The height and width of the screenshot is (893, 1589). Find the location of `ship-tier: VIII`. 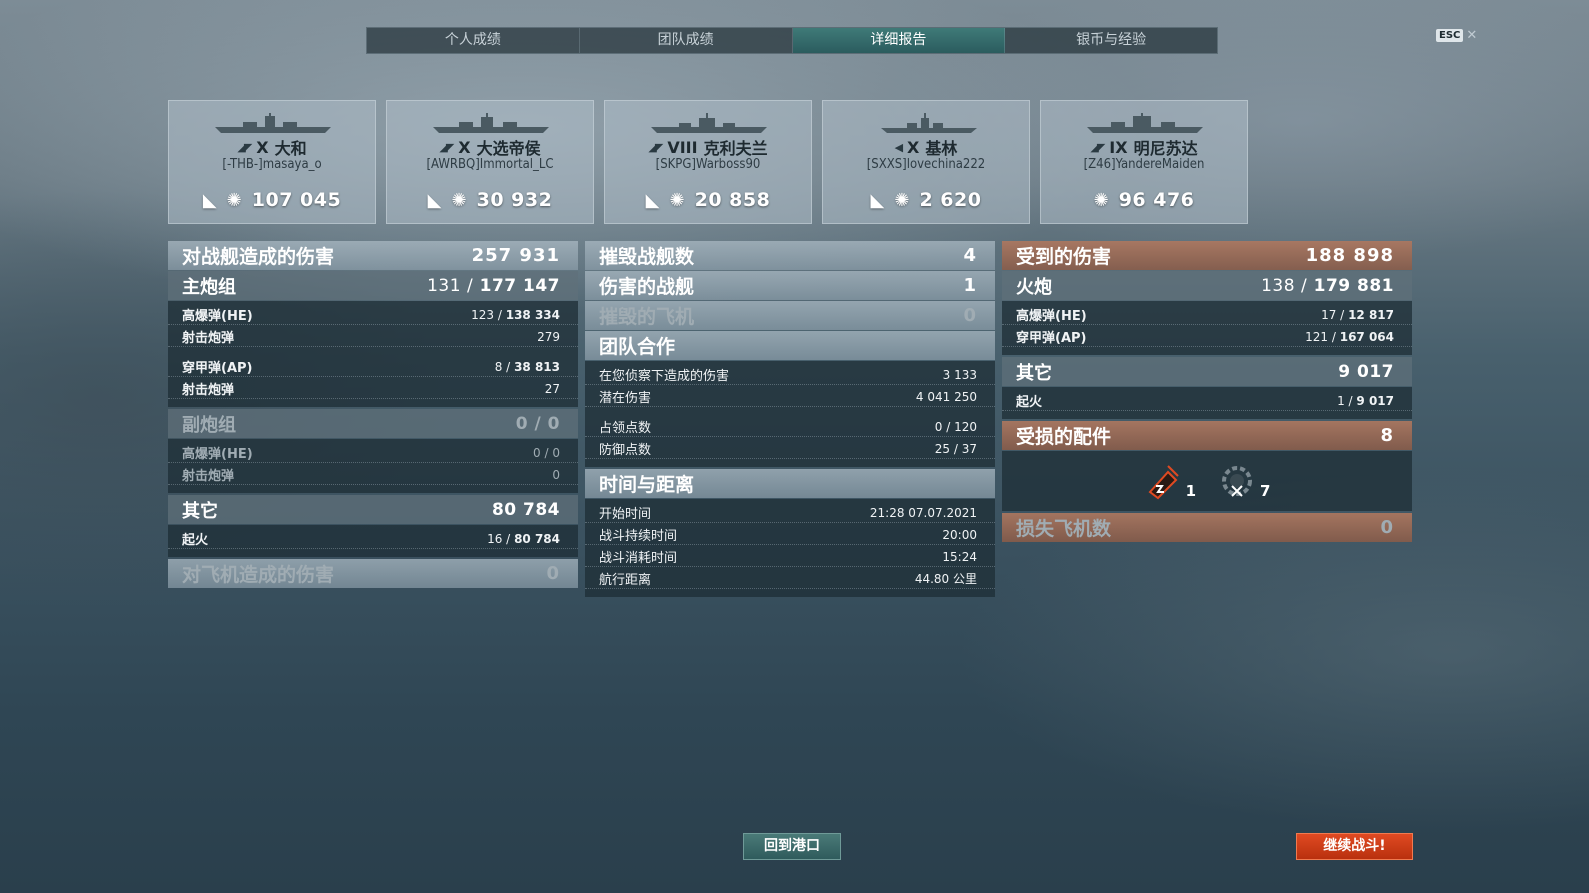

ship-tier: VIII is located at coordinates (682, 147).